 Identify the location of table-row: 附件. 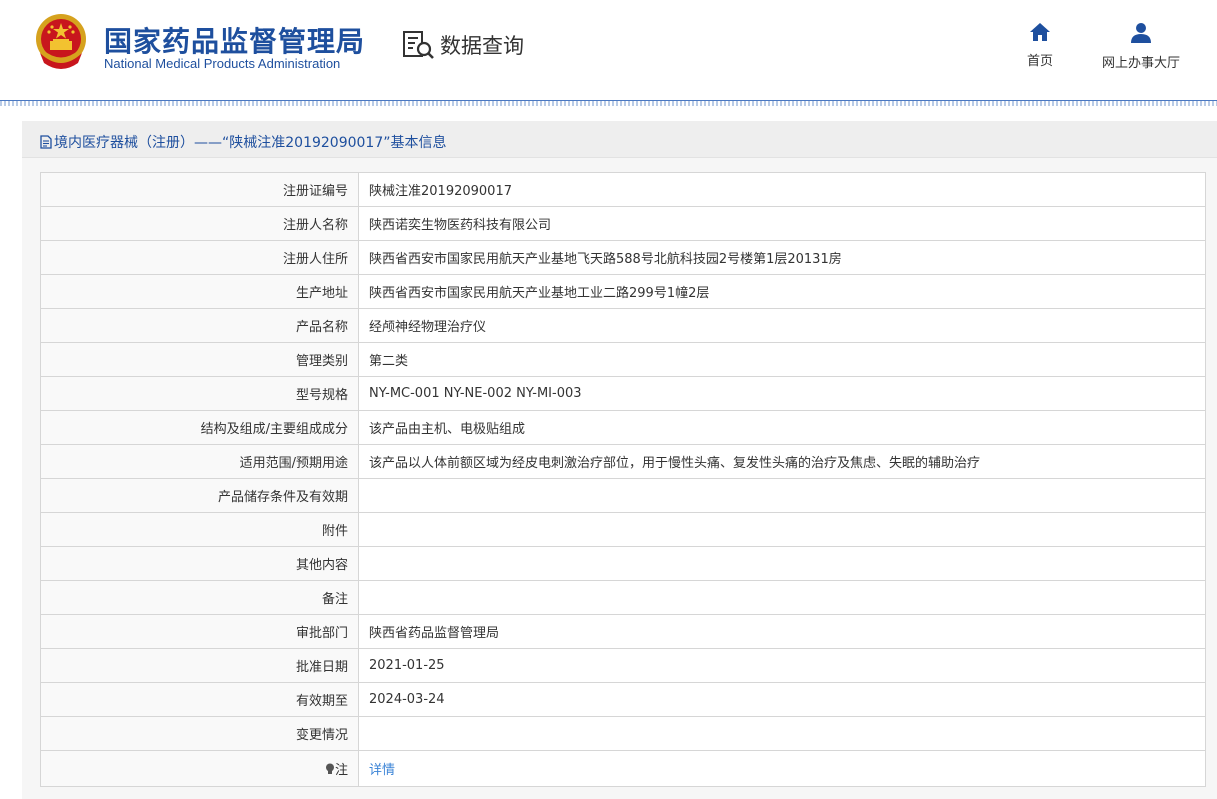
(623, 529).